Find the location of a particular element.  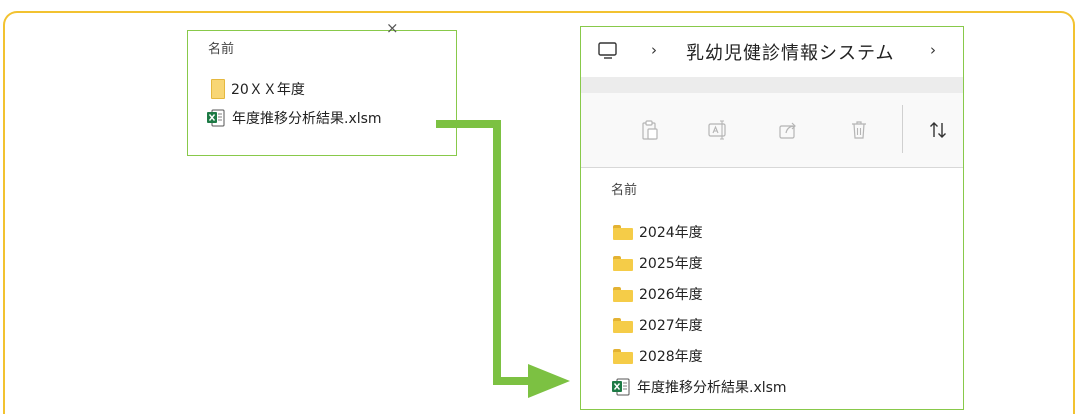

item-label: 2027年度 is located at coordinates (671, 326).